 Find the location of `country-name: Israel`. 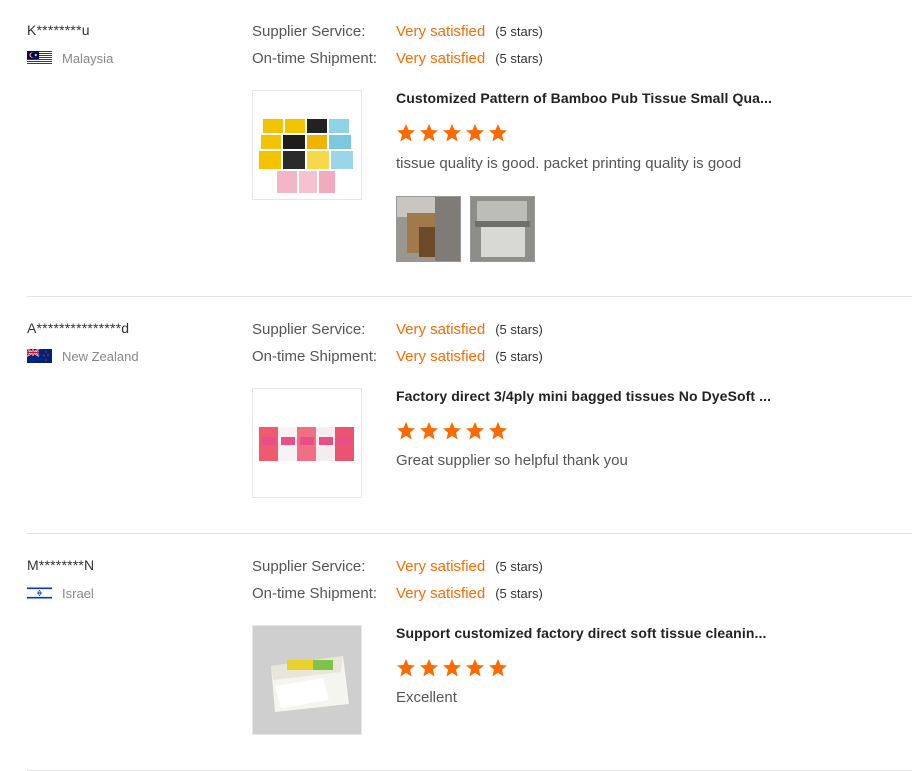

country-name: Israel is located at coordinates (78, 593).